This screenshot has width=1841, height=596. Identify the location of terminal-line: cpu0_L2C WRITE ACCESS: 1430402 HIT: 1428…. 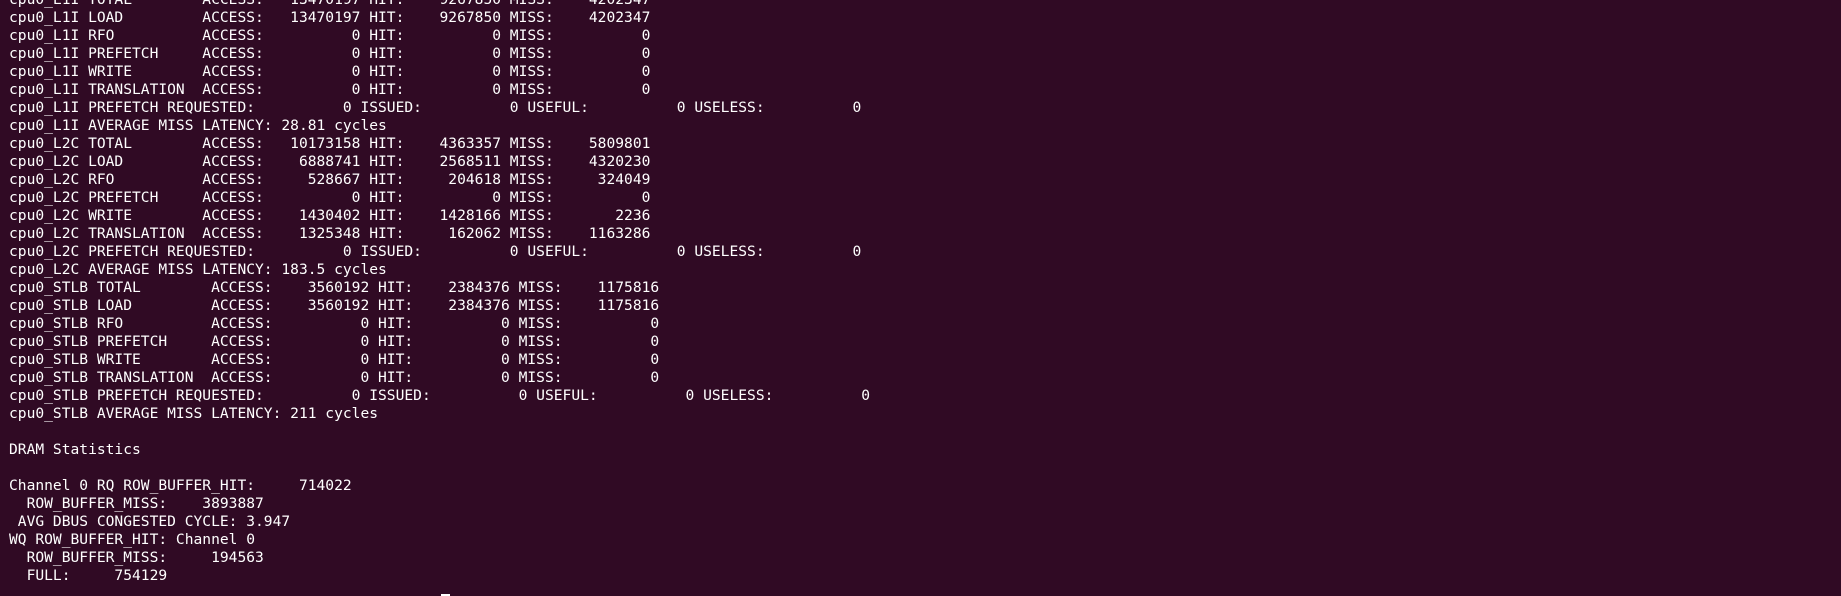
(330, 215).